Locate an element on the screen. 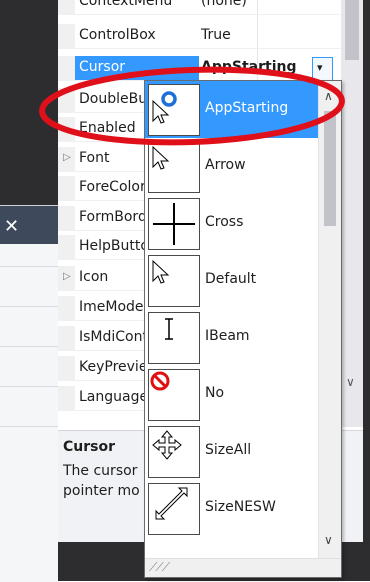 The image size is (370, 582). cursor-option-ibeam: IBeam is located at coordinates (231, 337).